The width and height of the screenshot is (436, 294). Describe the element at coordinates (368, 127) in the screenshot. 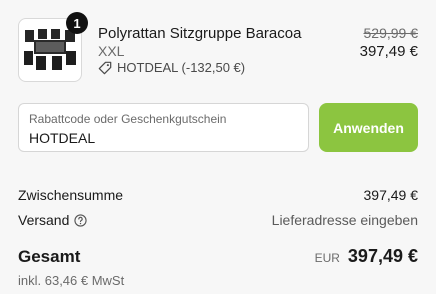

I see `apply-button: Anwenden` at that location.